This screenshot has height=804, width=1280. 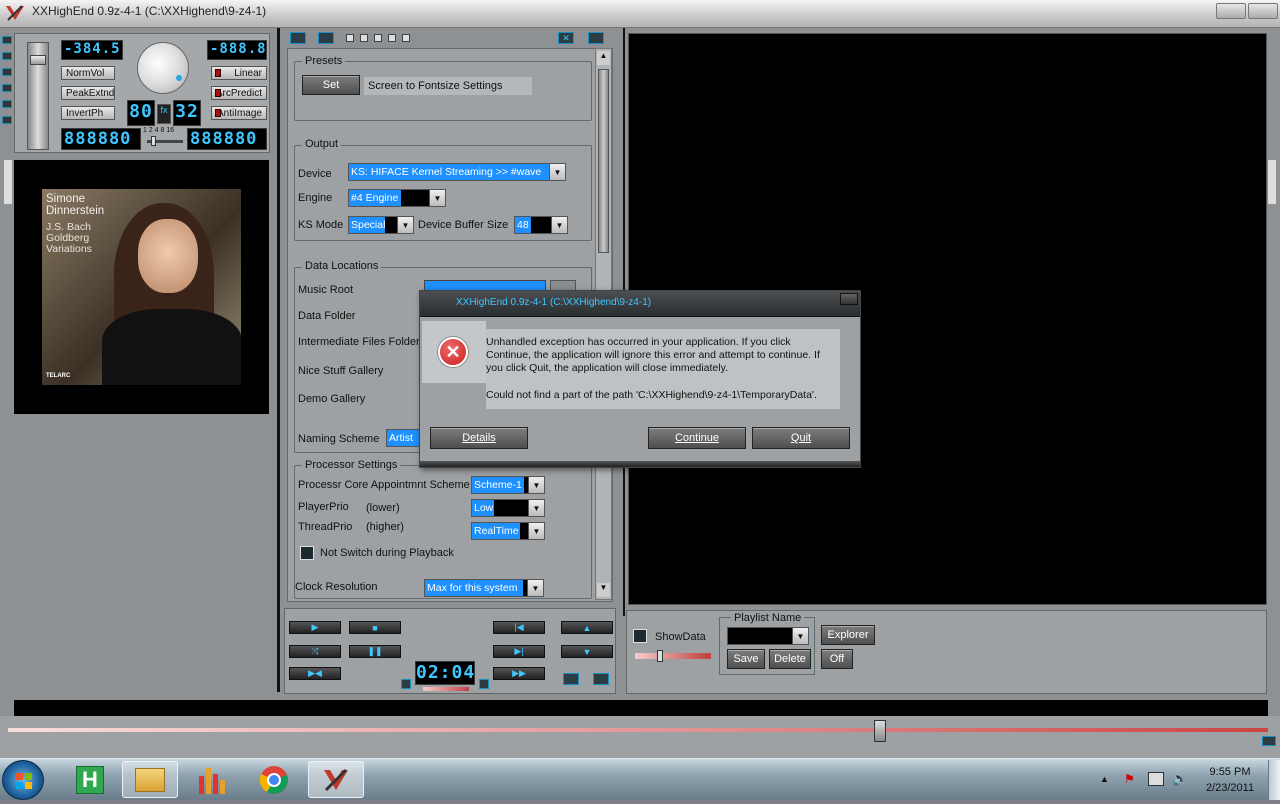 What do you see at coordinates (385, 527) in the screenshot?
I see `threadprio-hint: (higher)` at bounding box center [385, 527].